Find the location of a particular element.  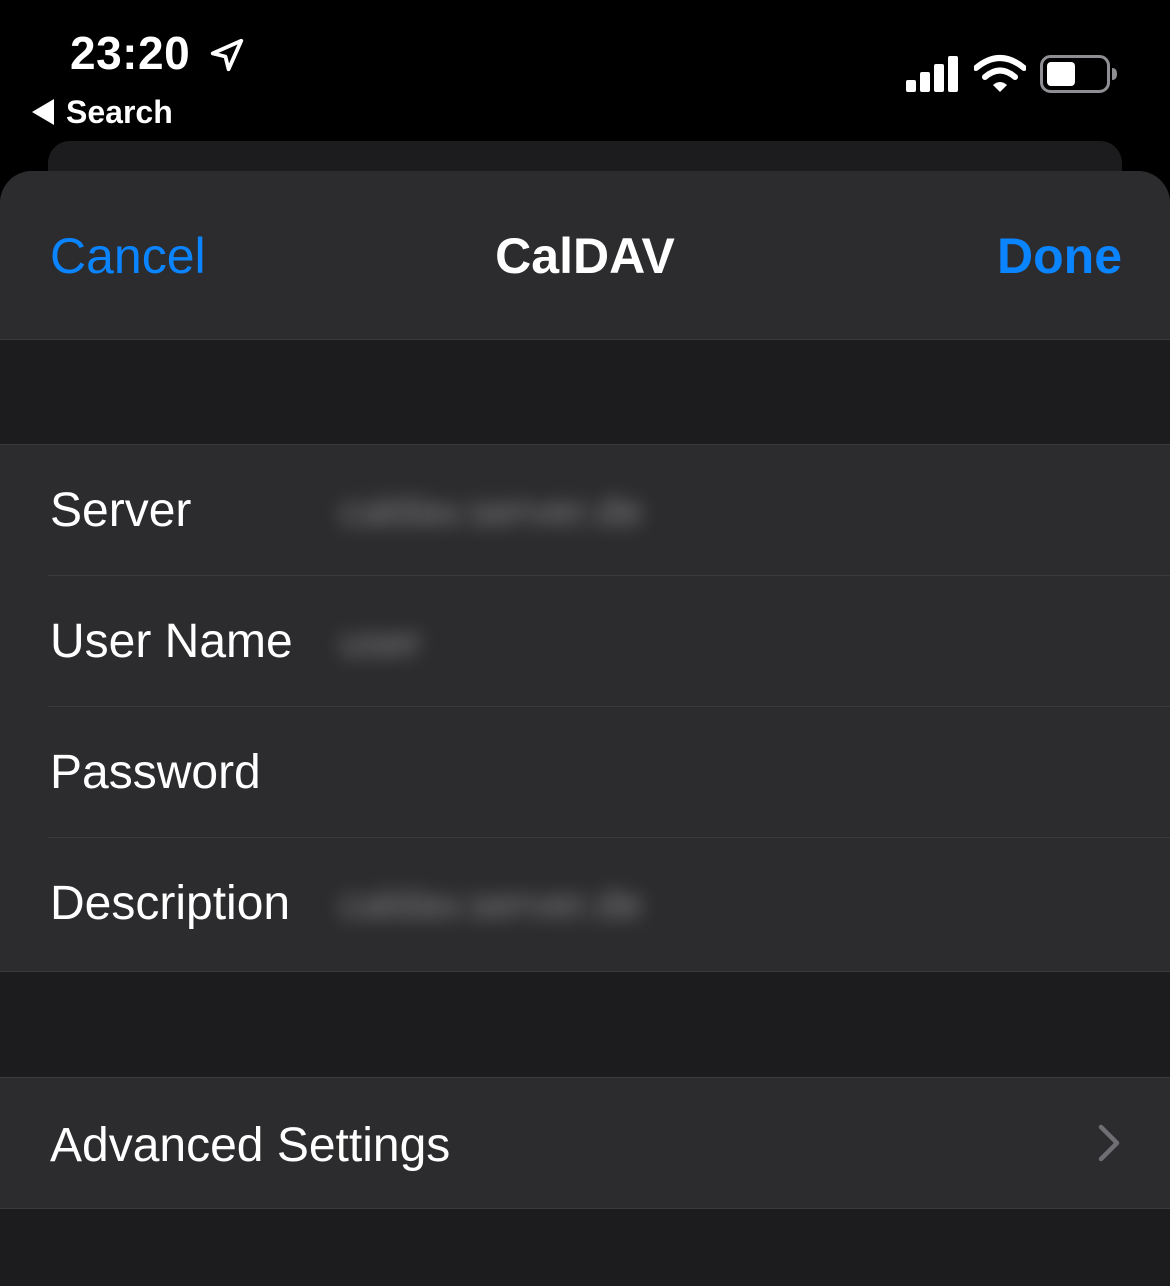

done-button: Done is located at coordinates (1059, 256).